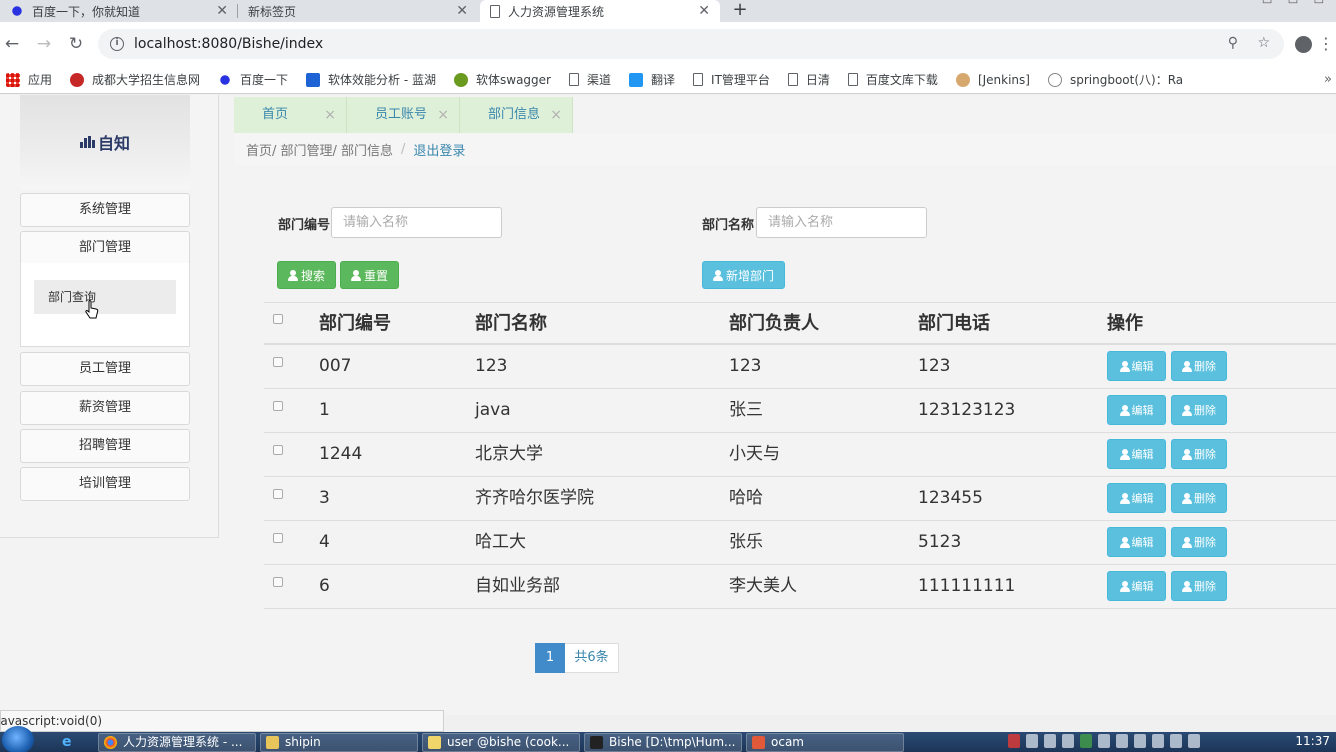 The height and width of the screenshot is (752, 1336). I want to click on reload-icon: ↻, so click(76, 44).